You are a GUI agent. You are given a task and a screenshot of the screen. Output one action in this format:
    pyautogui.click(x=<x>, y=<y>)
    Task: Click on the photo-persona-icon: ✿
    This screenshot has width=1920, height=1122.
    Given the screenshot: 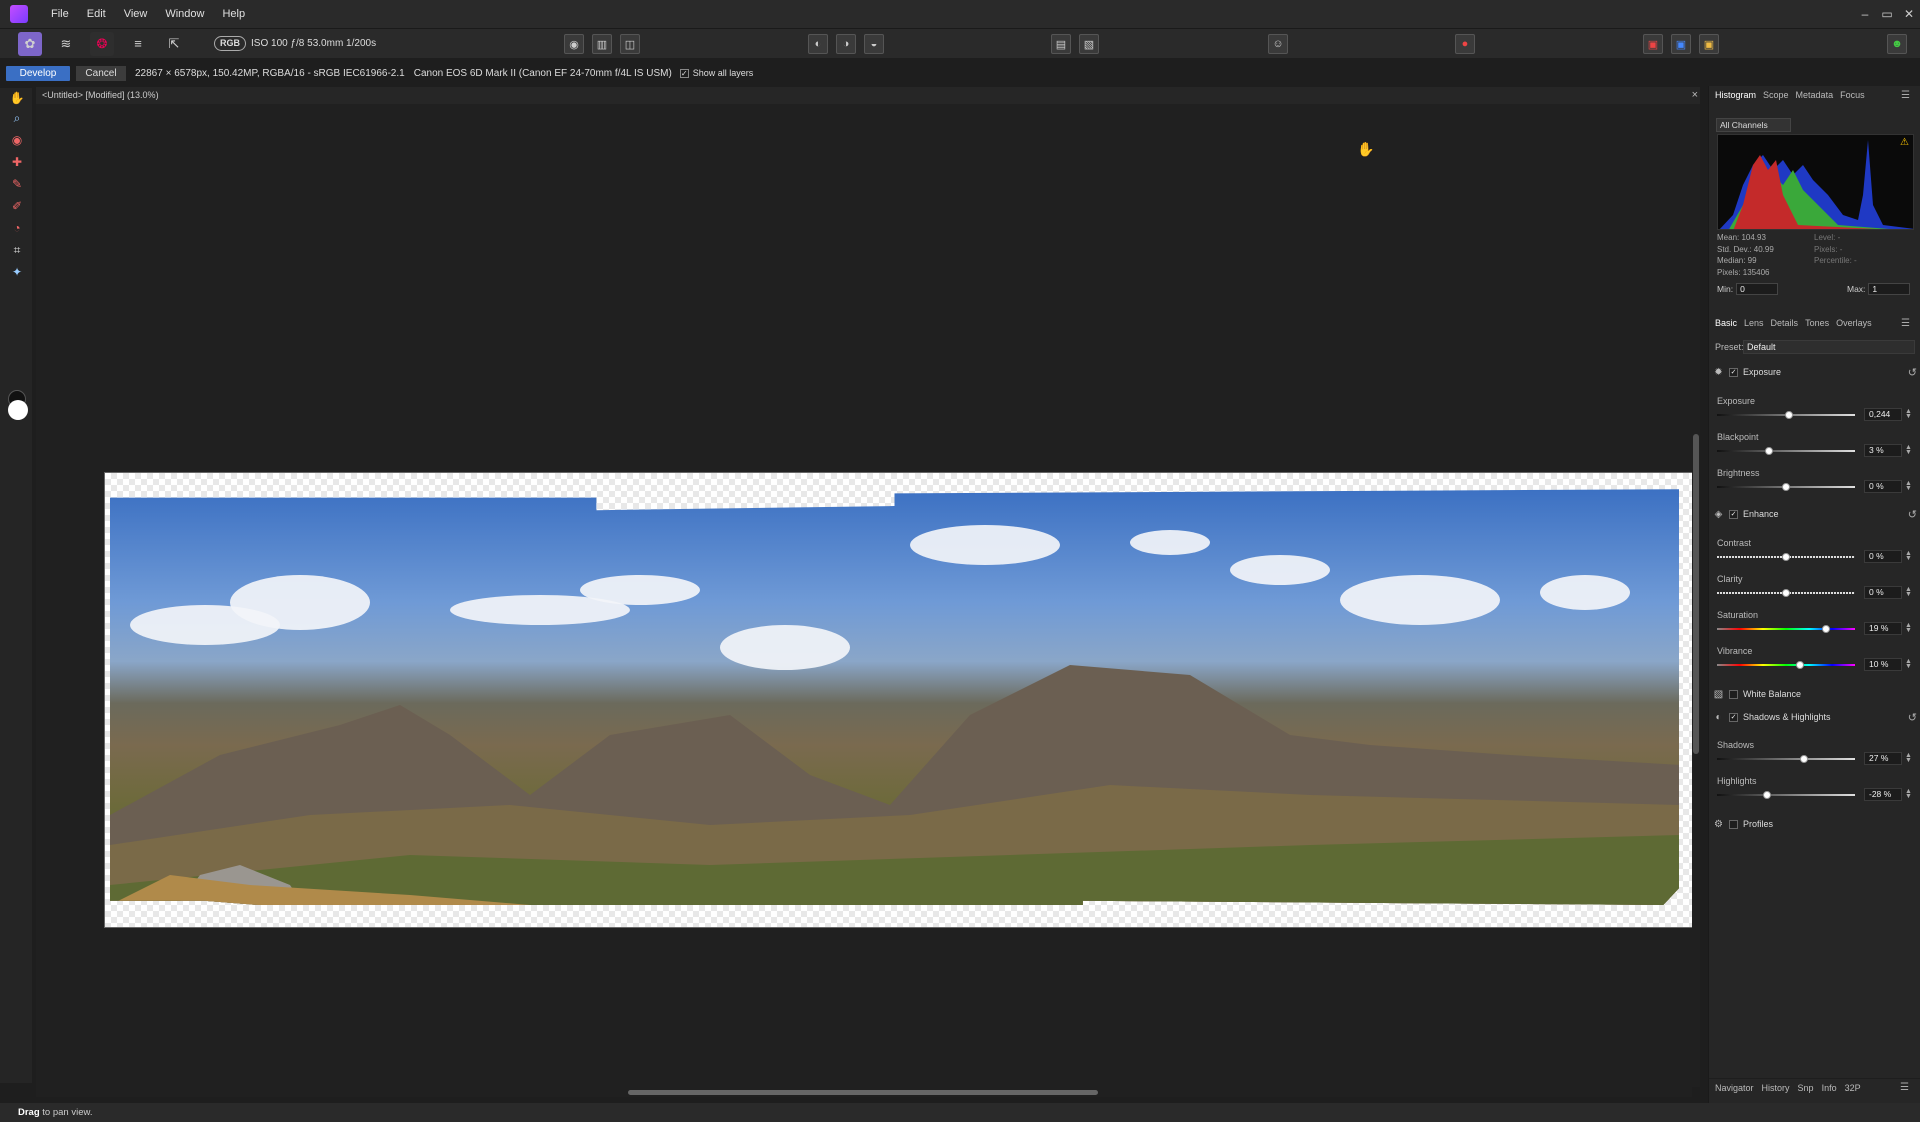 What is the action you would take?
    pyautogui.click(x=30, y=43)
    